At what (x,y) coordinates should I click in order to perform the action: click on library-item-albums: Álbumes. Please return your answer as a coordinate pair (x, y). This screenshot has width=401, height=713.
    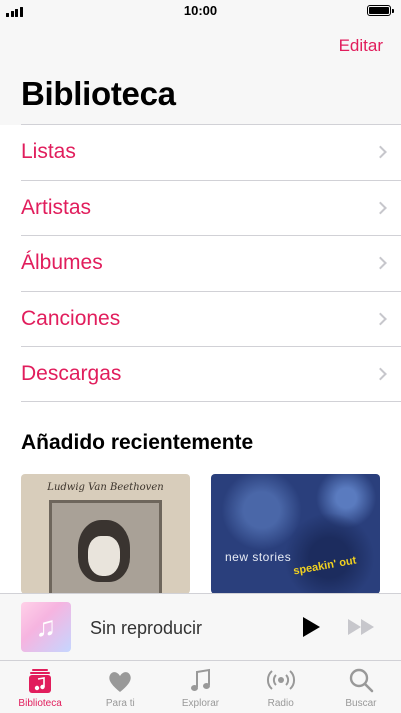
    Looking at the image, I should click on (211, 263).